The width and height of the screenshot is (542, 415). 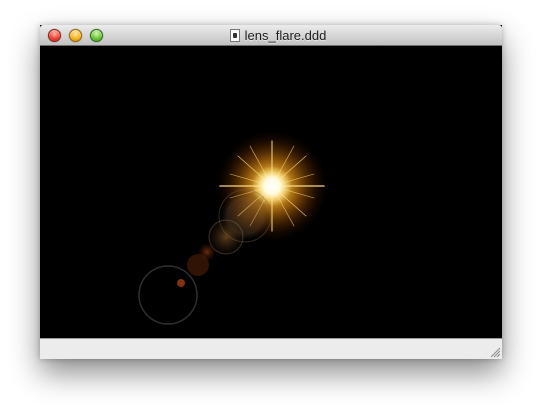 I want to click on document-icon, so click(x=234, y=35).